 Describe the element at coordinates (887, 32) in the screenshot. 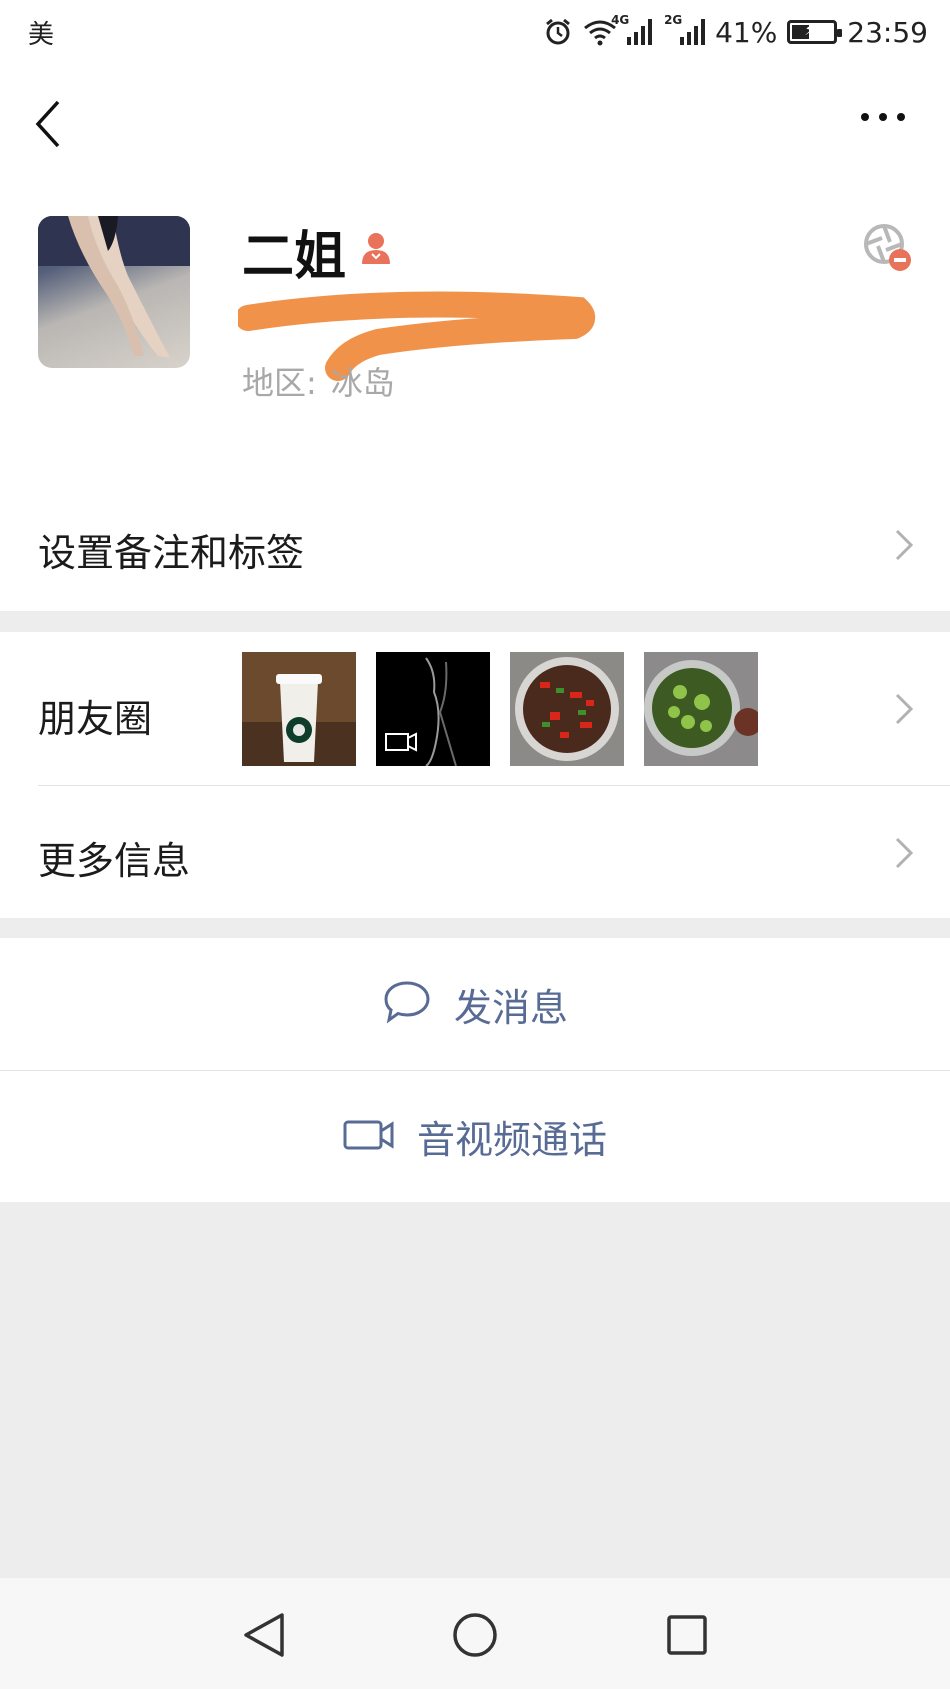

I see `clock: 23:59` at that location.